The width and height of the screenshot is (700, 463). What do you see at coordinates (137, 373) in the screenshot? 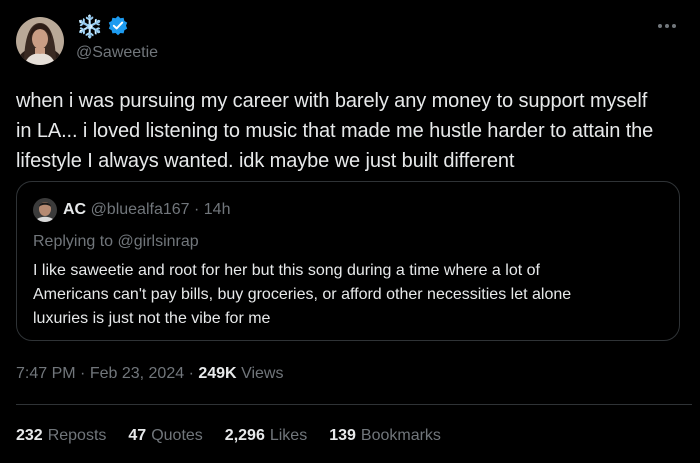
I see `tweet-date: Feb 23, 2024` at bounding box center [137, 373].